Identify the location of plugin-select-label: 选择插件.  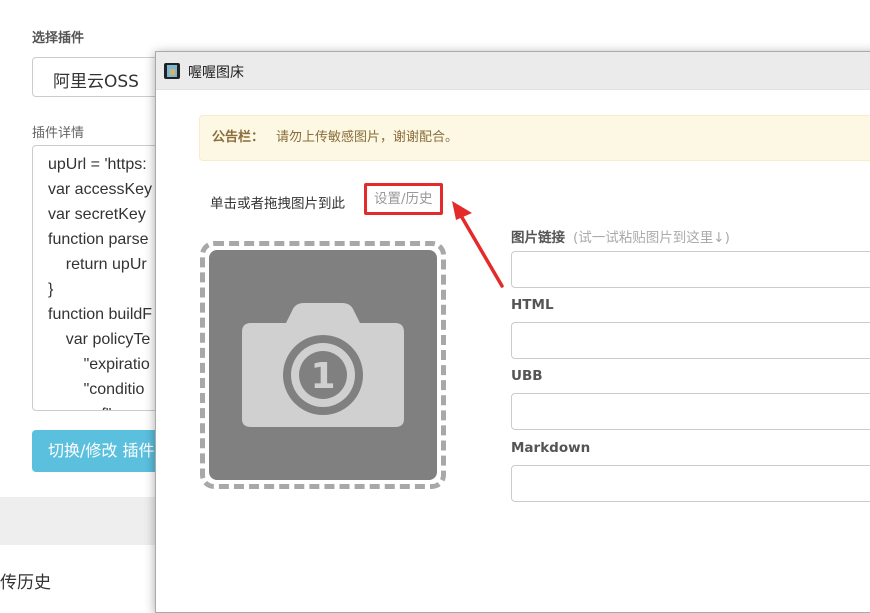
(58, 38).